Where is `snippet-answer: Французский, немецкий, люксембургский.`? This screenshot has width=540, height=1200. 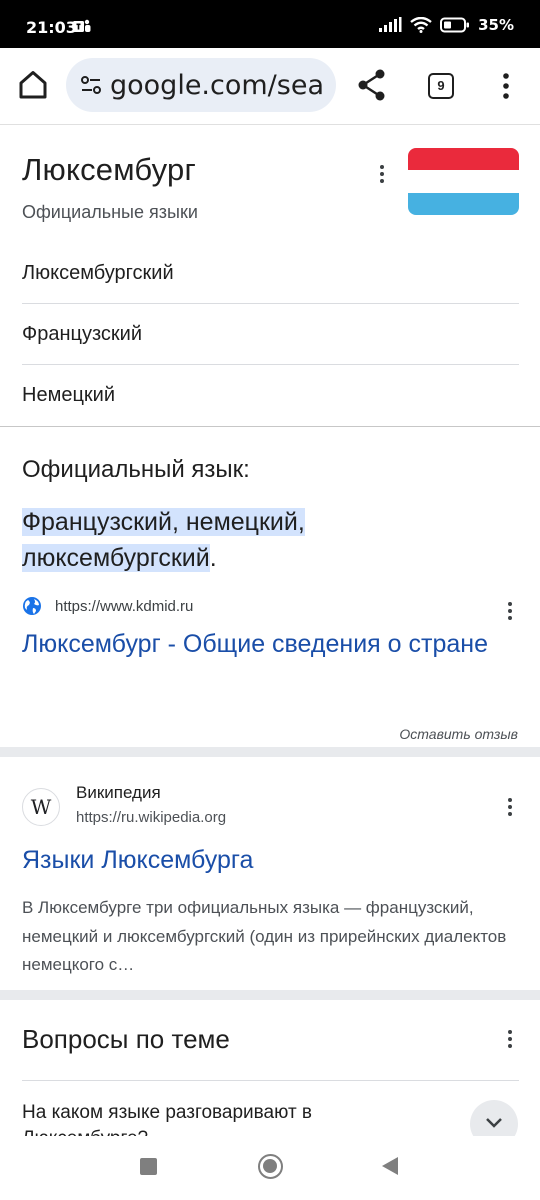 snippet-answer: Французский, немецкий, люксембургский. is located at coordinates (242, 540).